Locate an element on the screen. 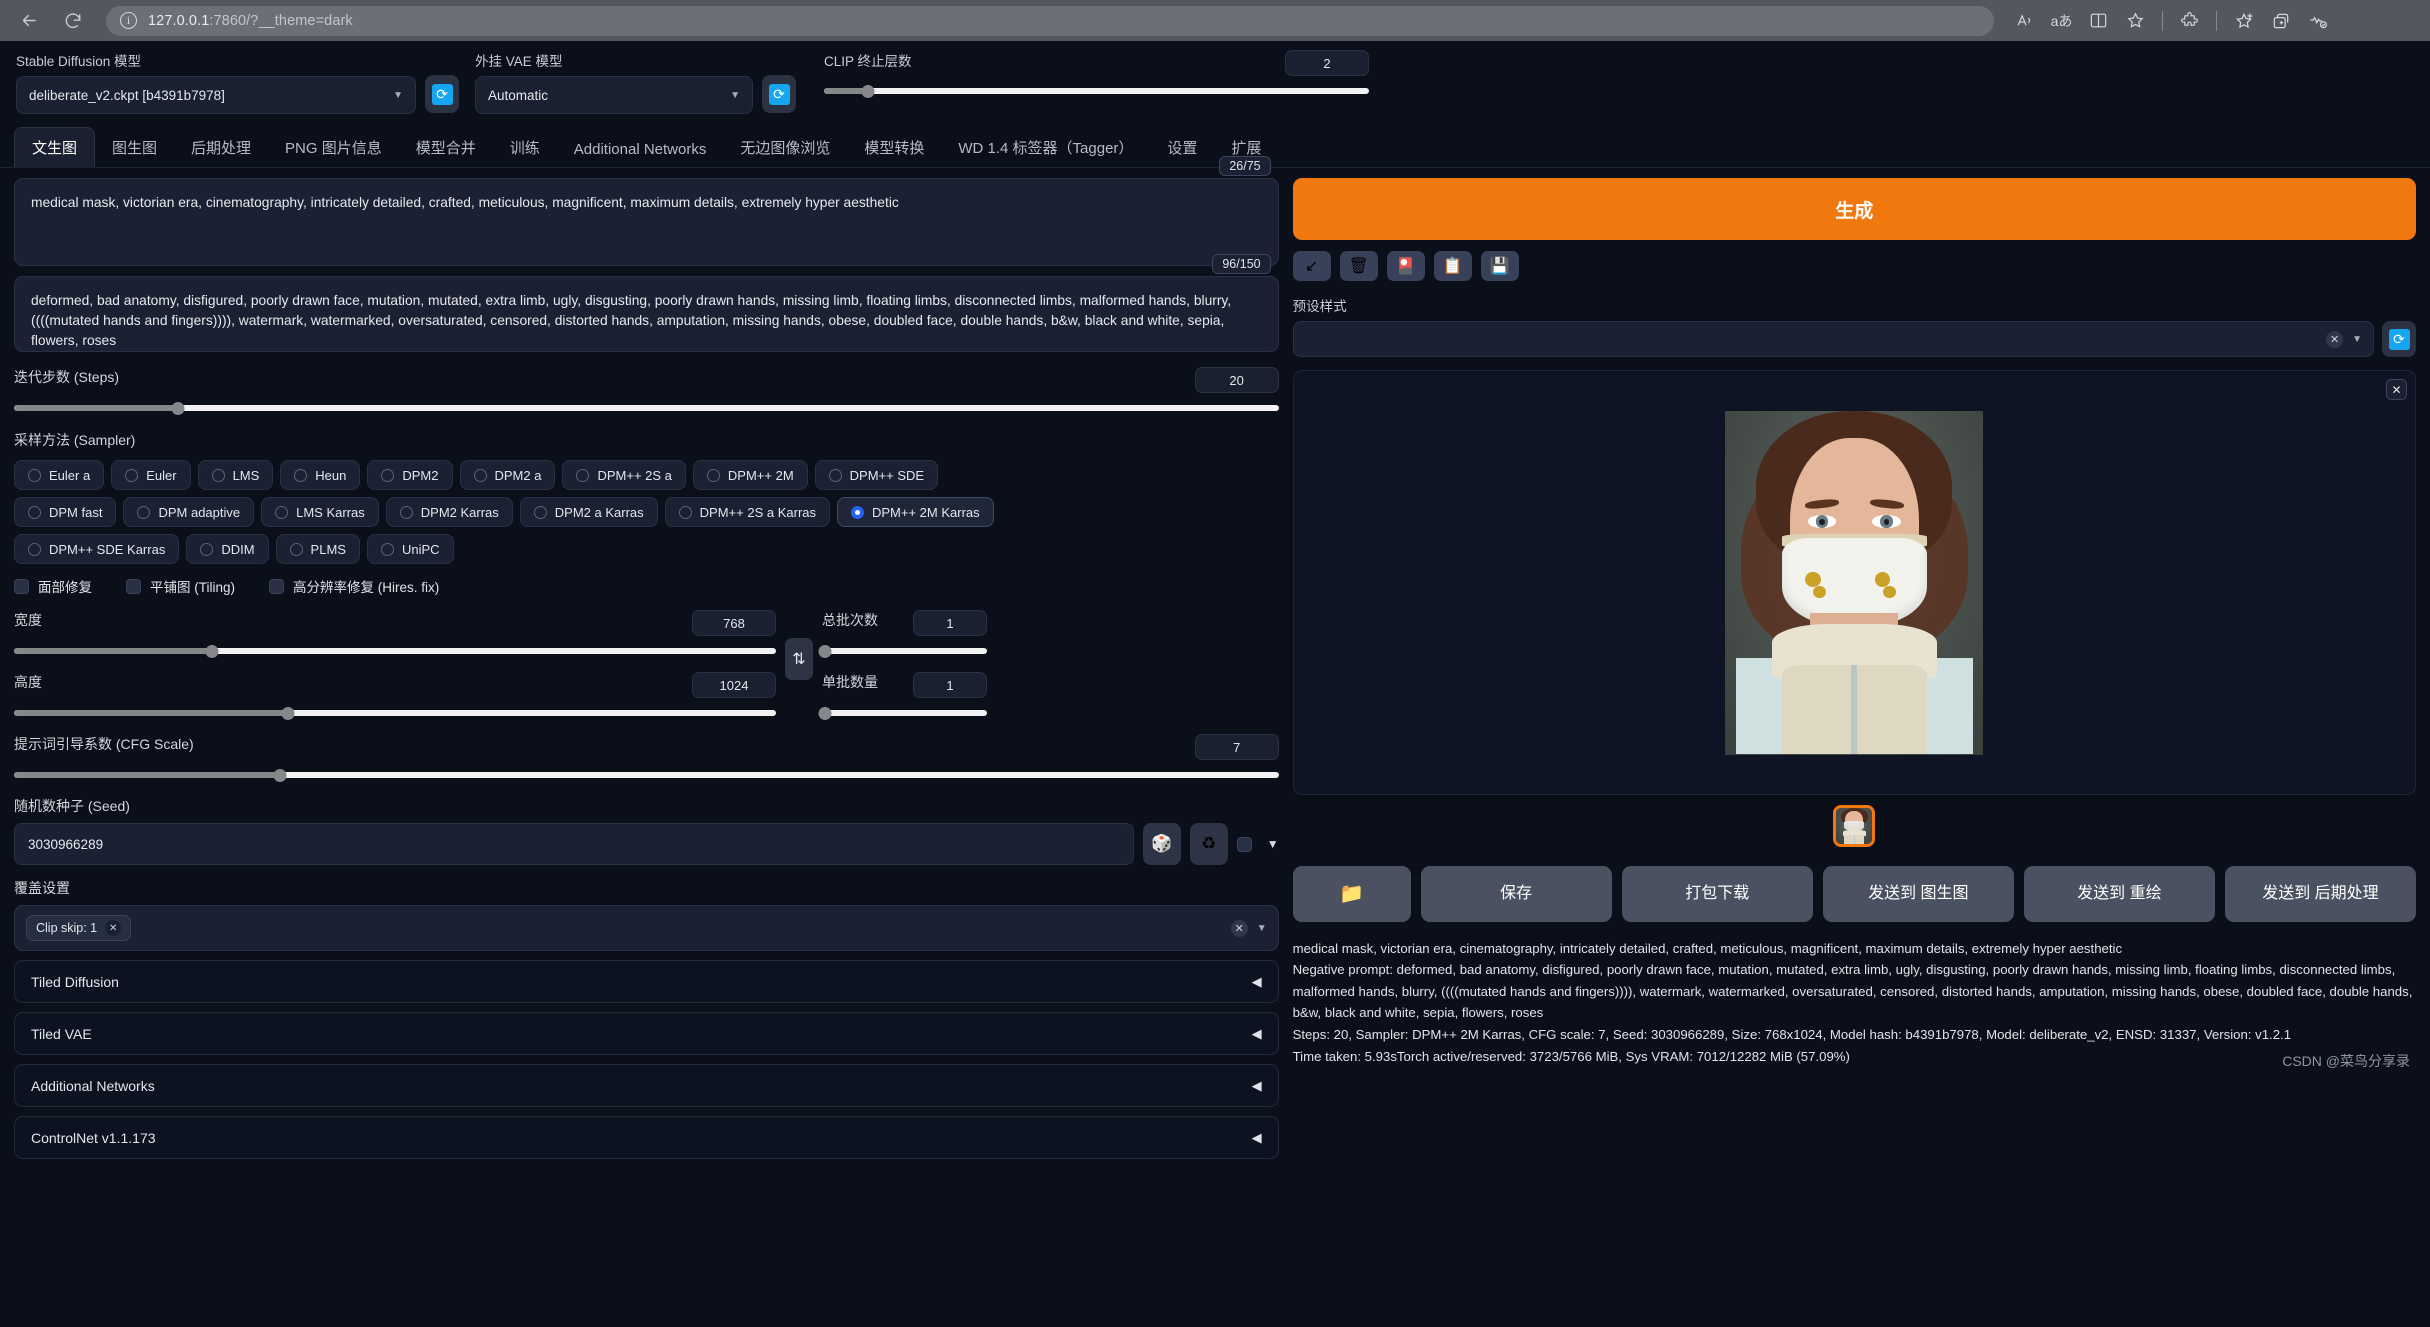 The width and height of the screenshot is (2430, 1327). sampler-option-dpm-adaptive: DPM adaptive is located at coordinates (189, 512).